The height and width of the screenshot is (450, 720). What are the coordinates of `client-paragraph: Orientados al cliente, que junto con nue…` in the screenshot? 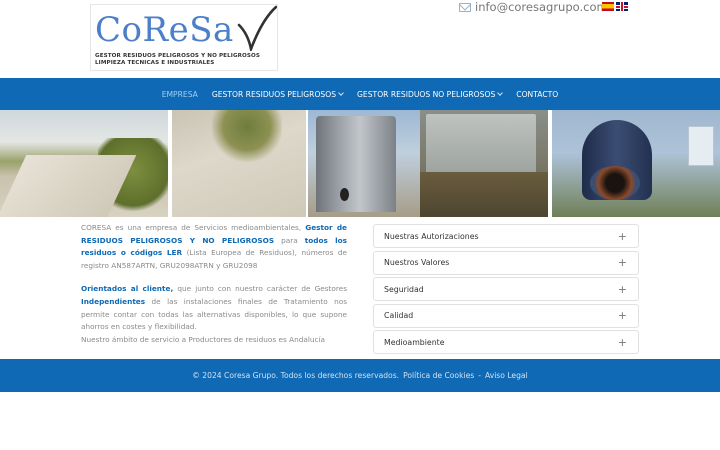 It's located at (214, 308).